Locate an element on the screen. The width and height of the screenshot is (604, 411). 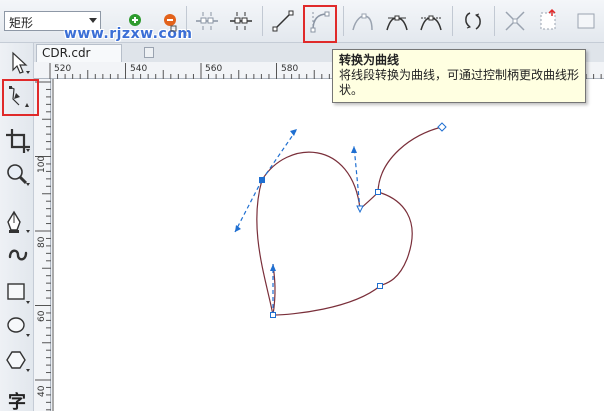
symmetrical-node-icon is located at coordinates (431, 21).